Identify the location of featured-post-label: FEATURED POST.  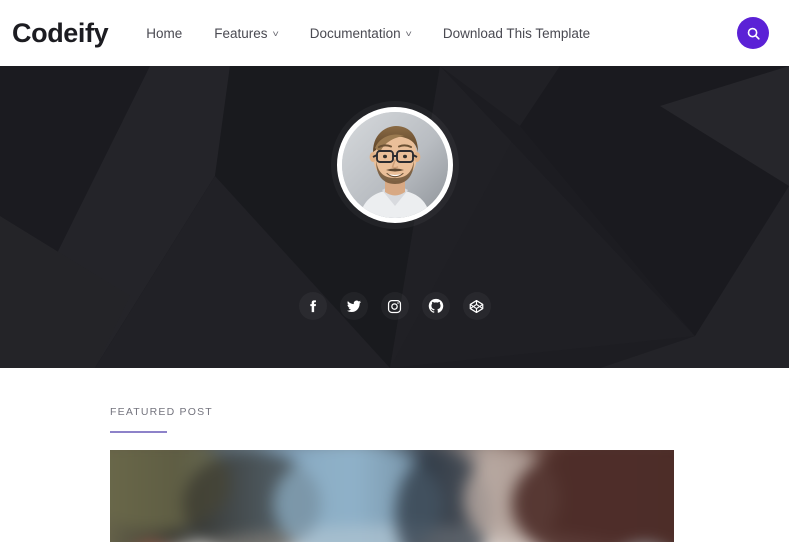
(161, 412).